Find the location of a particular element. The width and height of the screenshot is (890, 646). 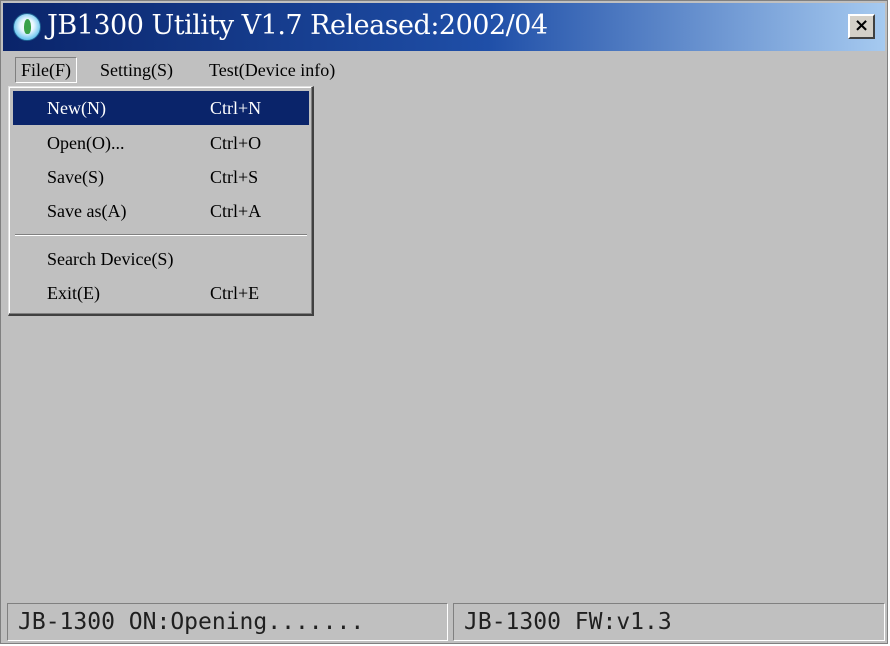

menu-item-shortcut: Ctrl+E is located at coordinates (235, 293).